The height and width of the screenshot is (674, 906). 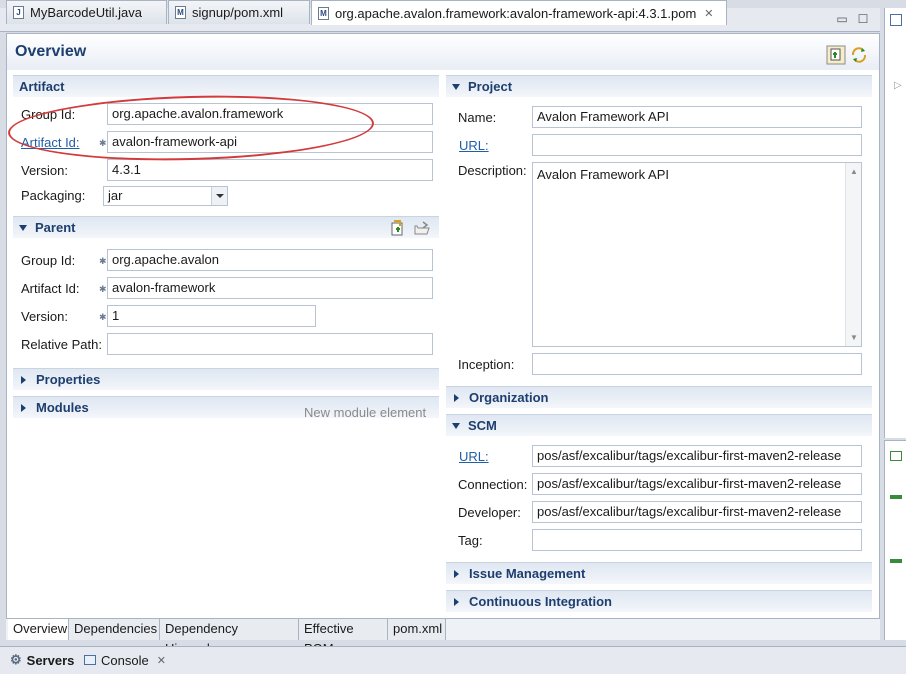 What do you see at coordinates (659, 573) in the screenshot?
I see `issue-management-section-header: Issue Management` at bounding box center [659, 573].